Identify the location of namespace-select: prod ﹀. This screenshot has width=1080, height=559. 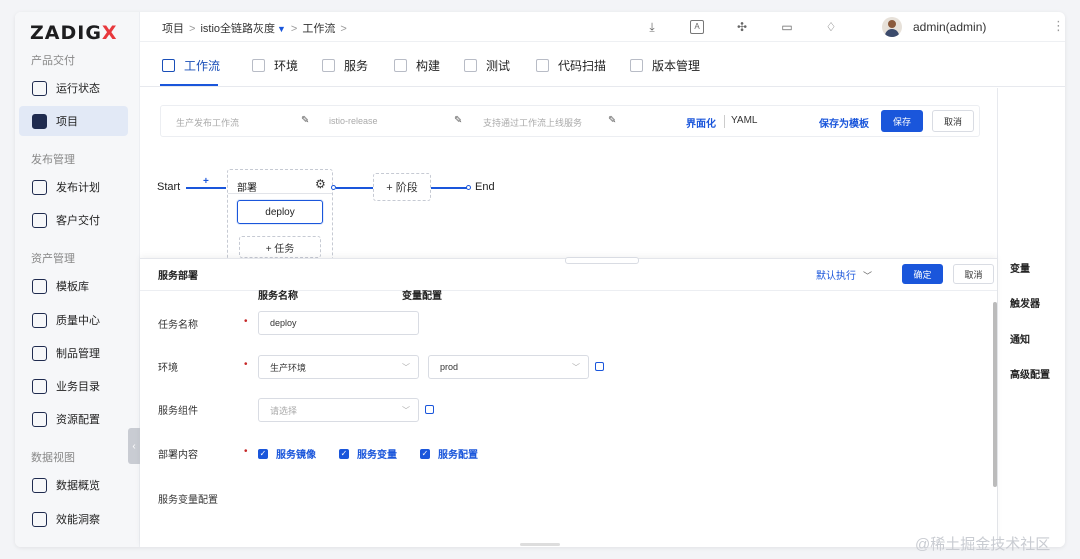
(508, 367).